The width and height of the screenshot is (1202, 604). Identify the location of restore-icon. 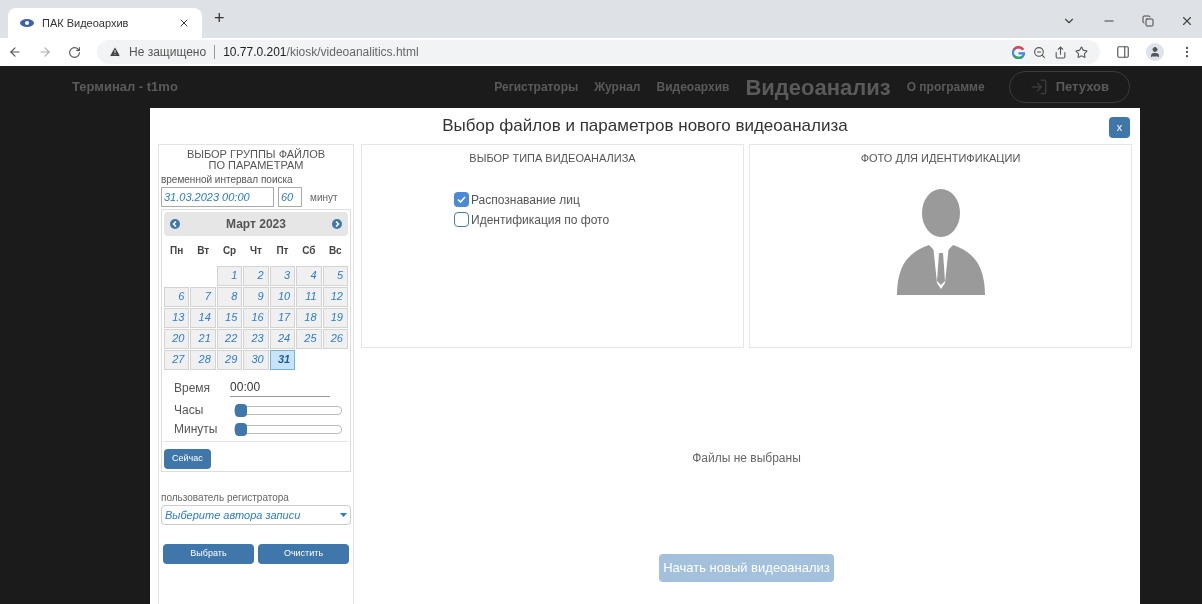
(1148, 21).